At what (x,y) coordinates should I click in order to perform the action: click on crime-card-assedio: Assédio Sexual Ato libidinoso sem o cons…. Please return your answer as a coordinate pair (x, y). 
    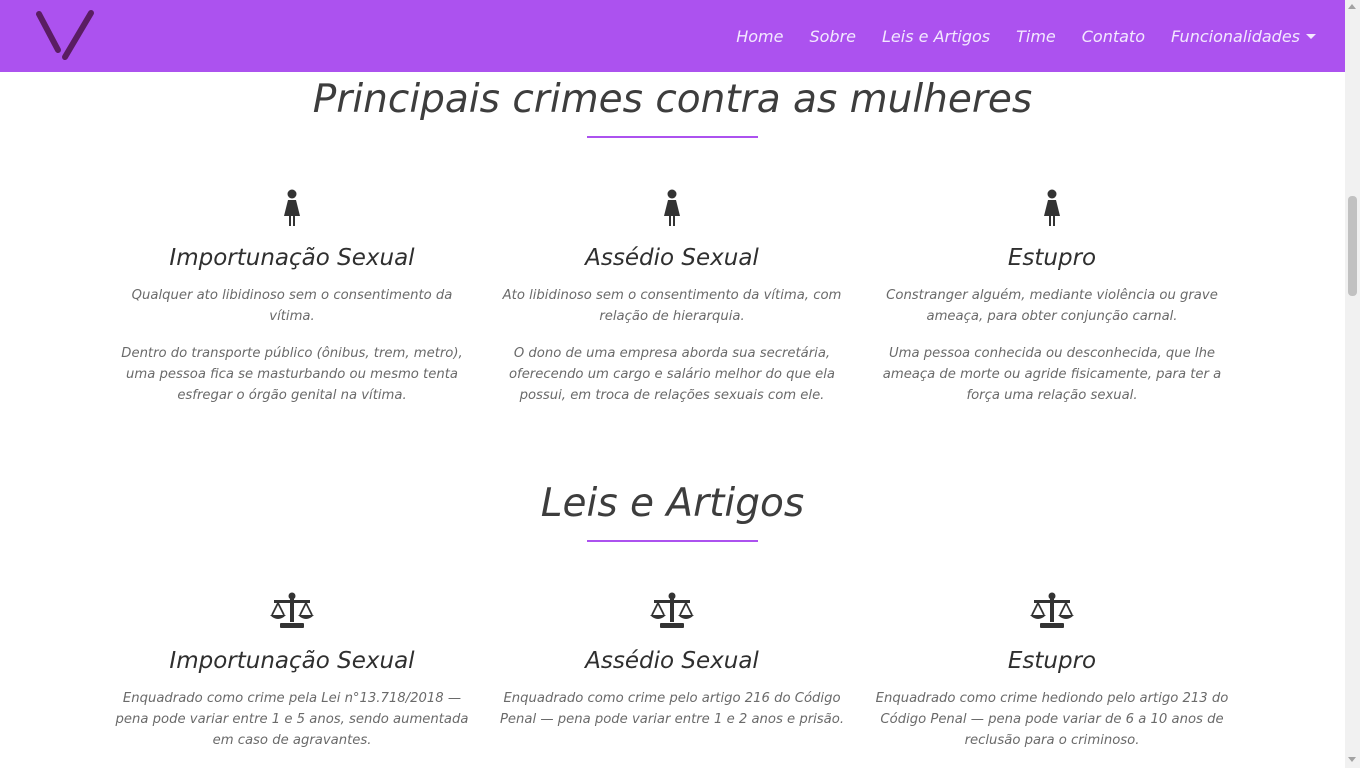
    Looking at the image, I should click on (672, 297).